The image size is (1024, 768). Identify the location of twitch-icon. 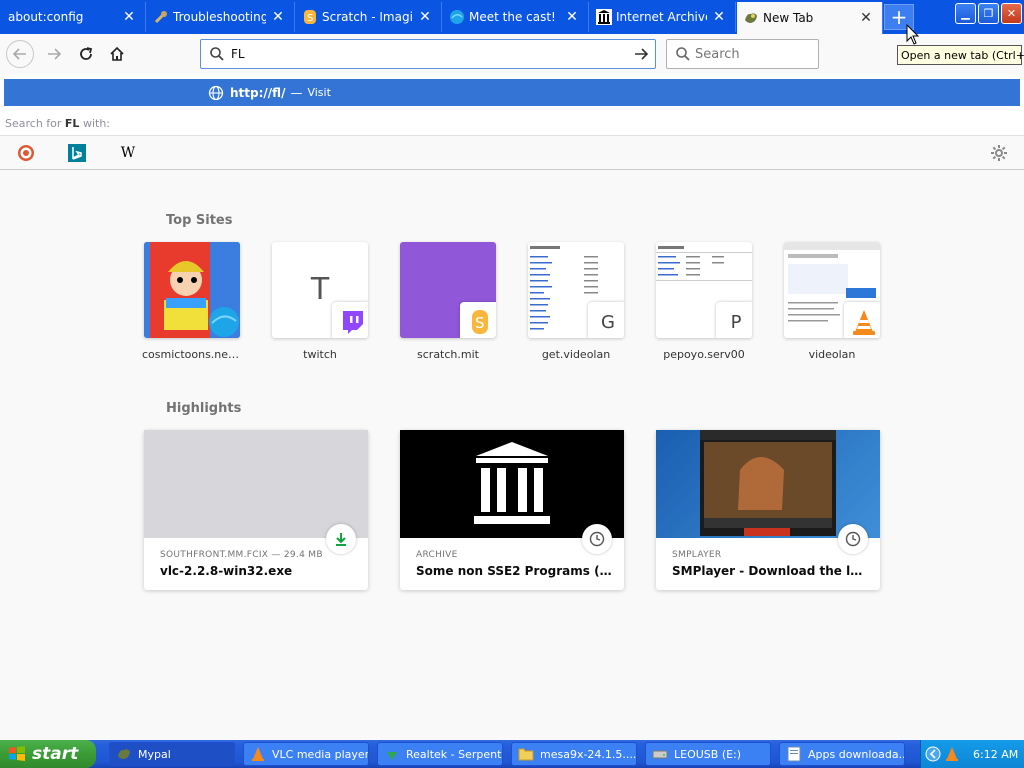
(350, 320).